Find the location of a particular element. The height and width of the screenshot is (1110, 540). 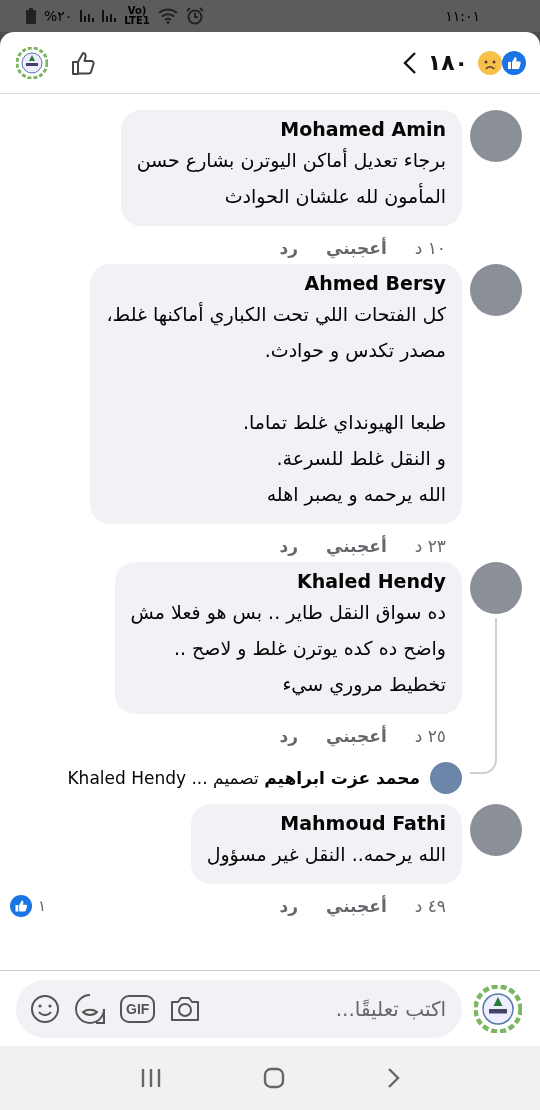

clock-time: ١١:٠١ is located at coordinates (462, 16).